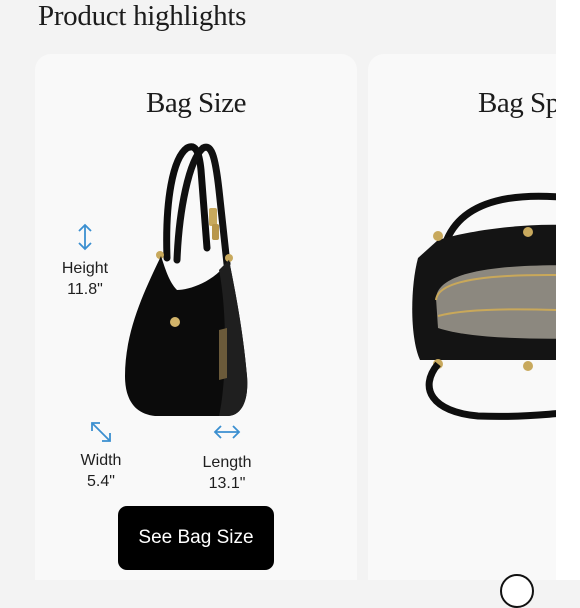  I want to click on height-dimension: Height 11.8", so click(85, 261).